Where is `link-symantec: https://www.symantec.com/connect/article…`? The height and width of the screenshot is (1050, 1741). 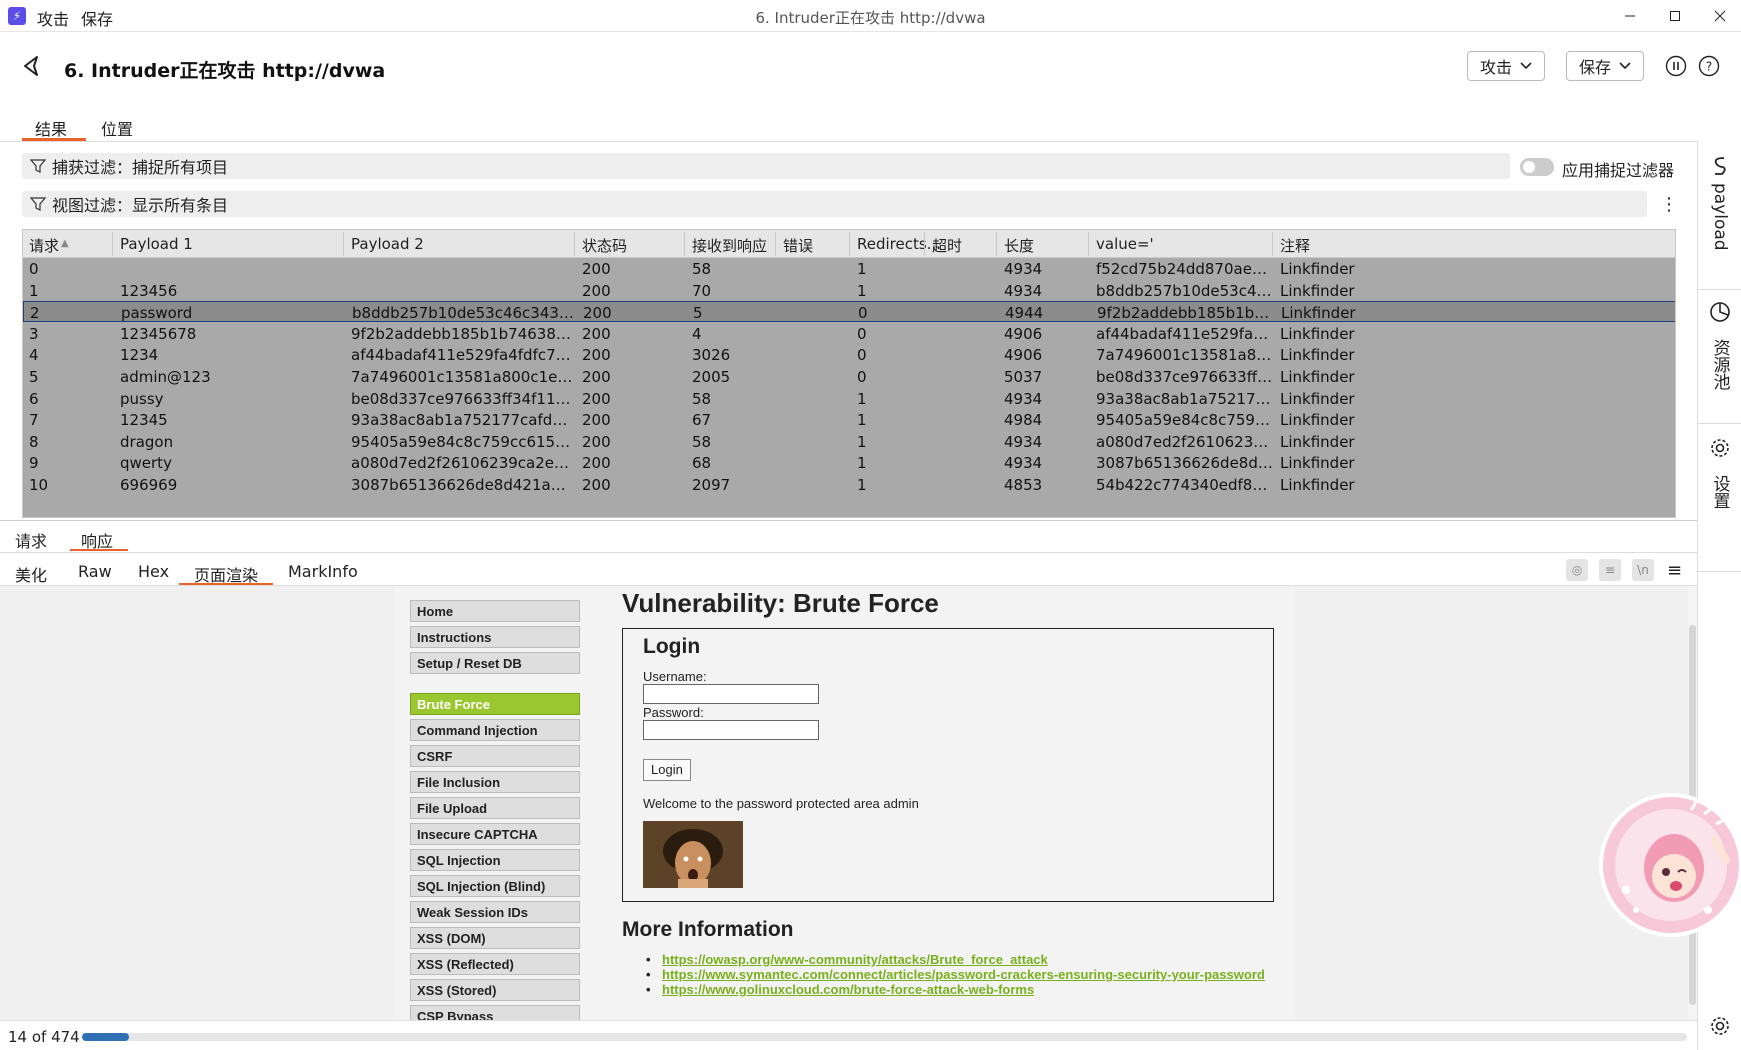
link-symantec: https://www.symantec.com/connect/article… is located at coordinates (952, 974).